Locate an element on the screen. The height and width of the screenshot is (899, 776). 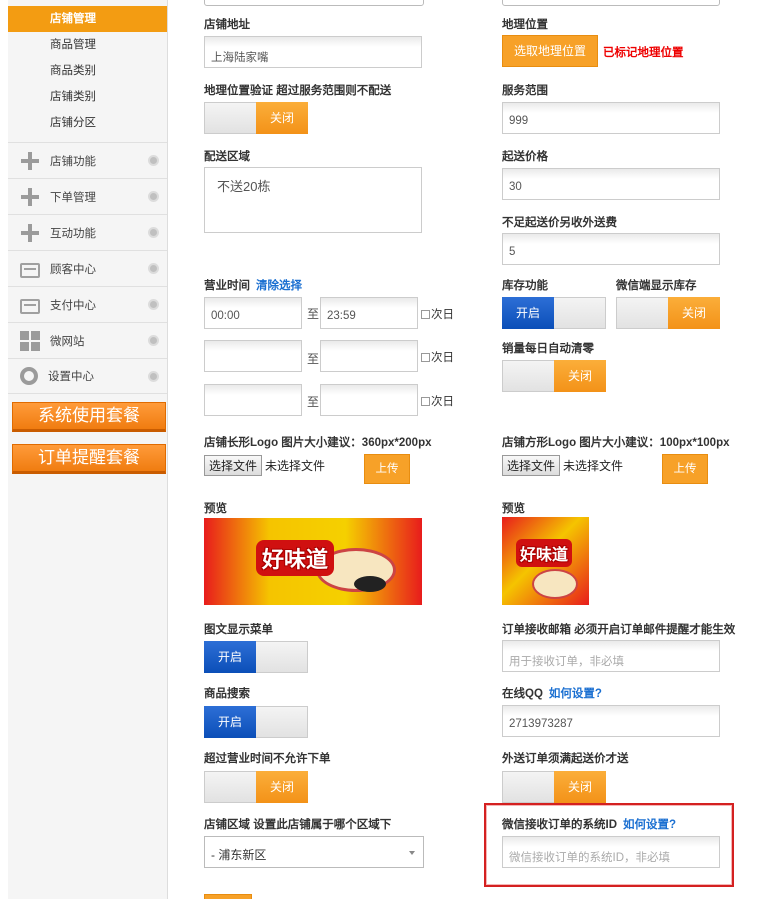
extra-fee-label: 不足起送价另收外送费 is located at coordinates (559, 223).